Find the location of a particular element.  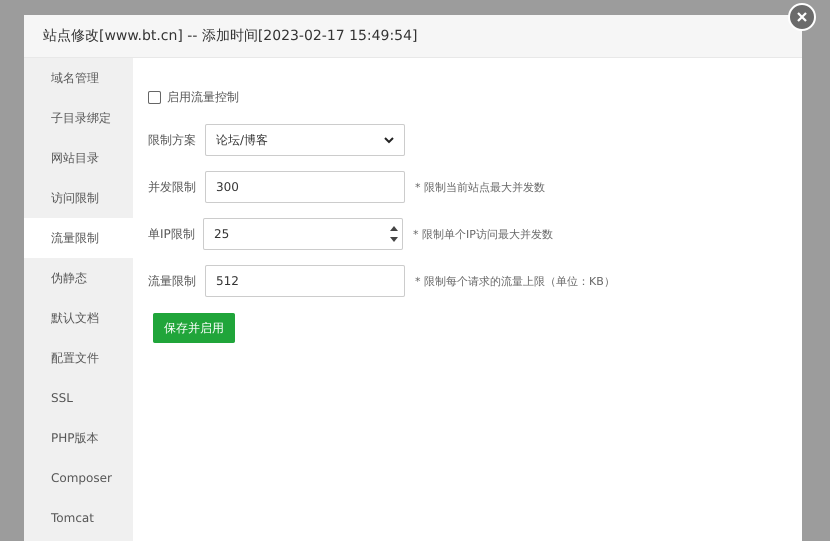

sidebar-item: 访问限制 is located at coordinates (78, 198).